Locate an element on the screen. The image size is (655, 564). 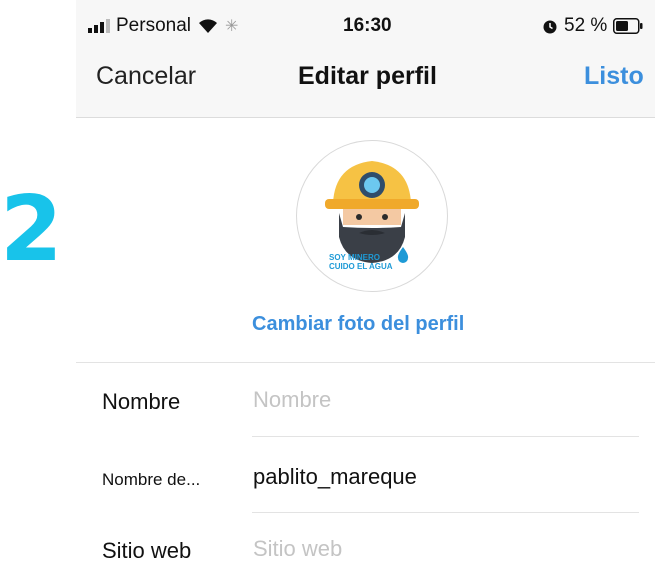
divider is located at coordinates (365, 362).